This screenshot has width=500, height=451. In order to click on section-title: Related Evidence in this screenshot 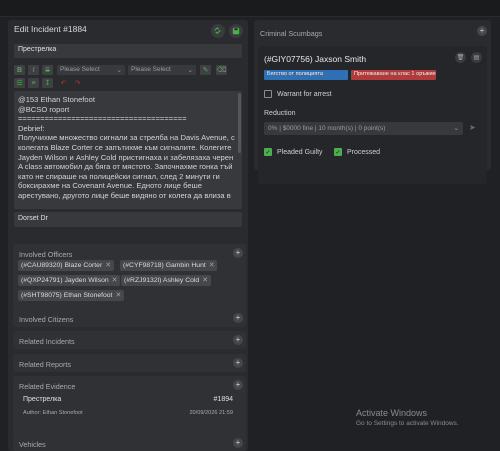, I will do `click(47, 386)`.